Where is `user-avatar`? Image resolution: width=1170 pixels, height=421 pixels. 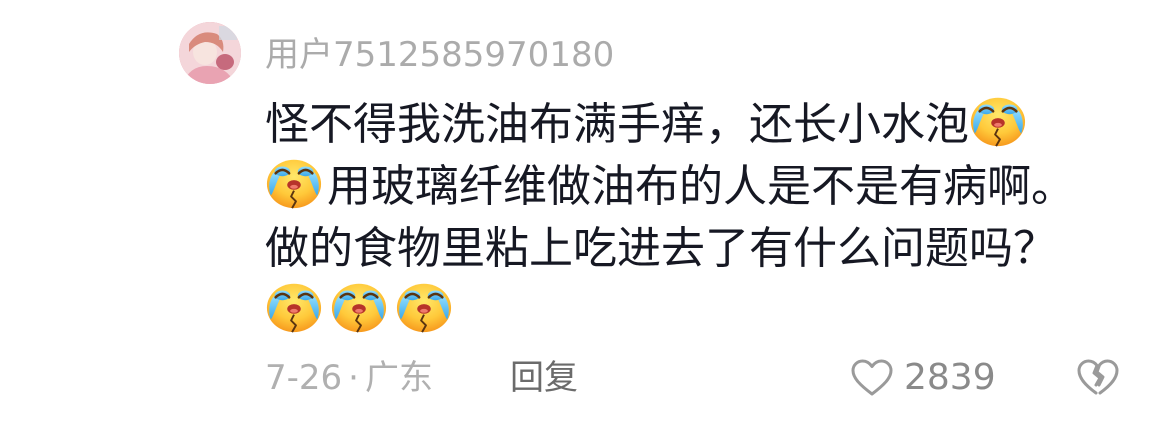 user-avatar is located at coordinates (210, 53).